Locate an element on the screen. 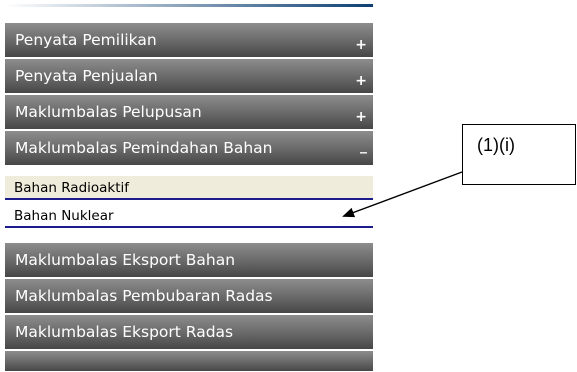 This screenshot has width=577, height=372. menu-item-maklumbalas-eksport-bahan: Maklumbalas Eksport Bahan is located at coordinates (189, 260).